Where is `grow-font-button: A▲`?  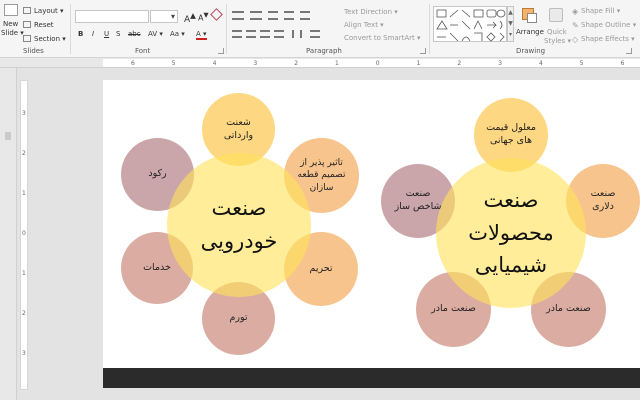
grow-font-button: A▲ is located at coordinates (190, 18).